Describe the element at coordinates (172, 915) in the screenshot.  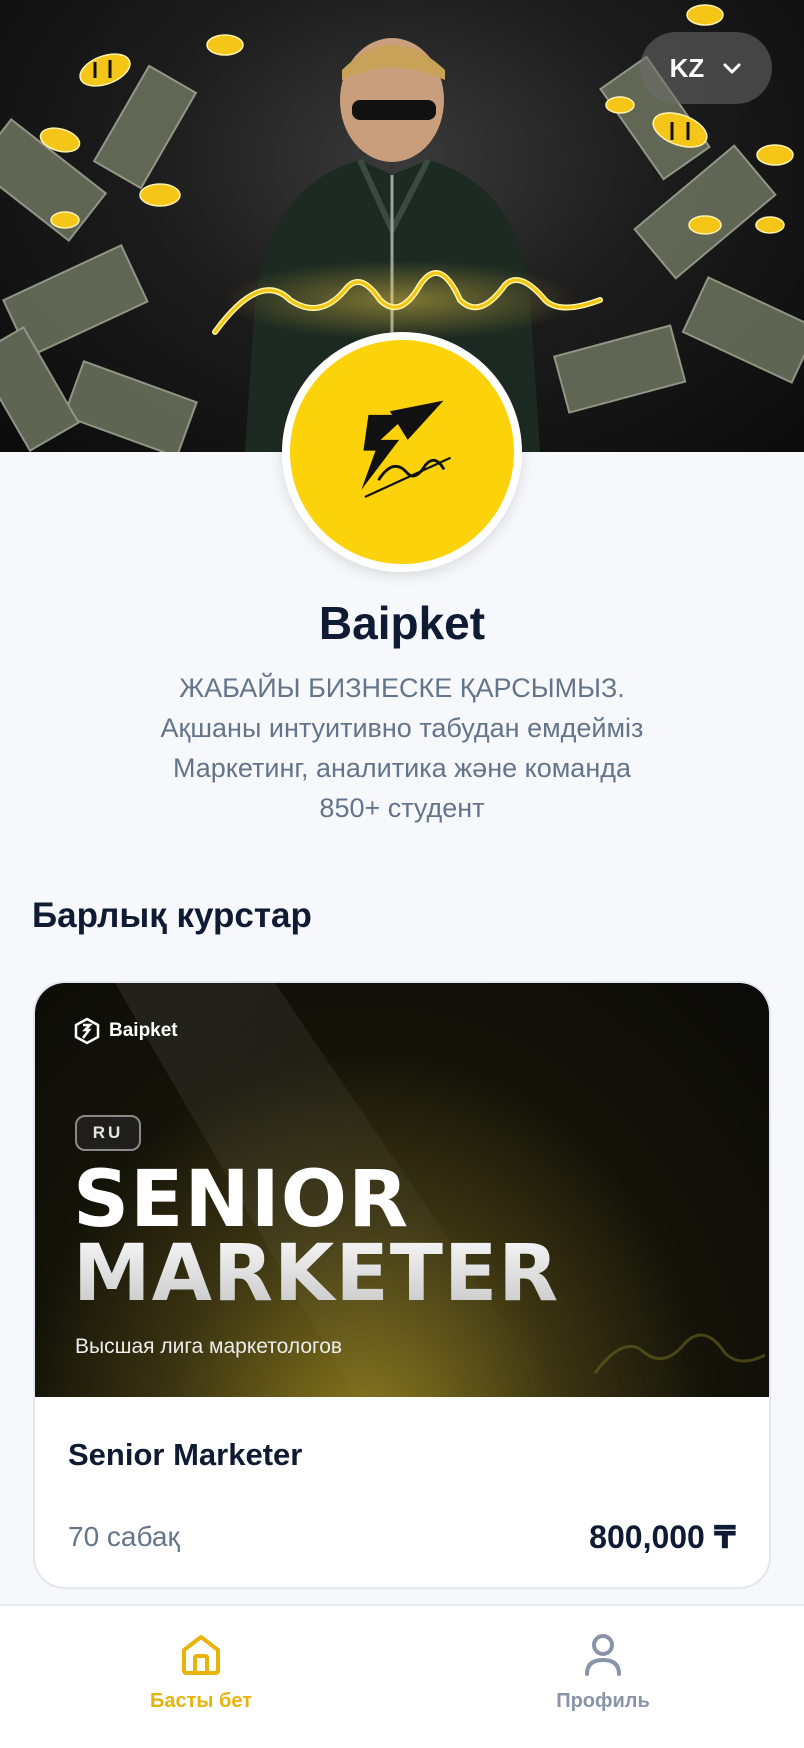
I see `section-title: Барлық курстар` at that location.